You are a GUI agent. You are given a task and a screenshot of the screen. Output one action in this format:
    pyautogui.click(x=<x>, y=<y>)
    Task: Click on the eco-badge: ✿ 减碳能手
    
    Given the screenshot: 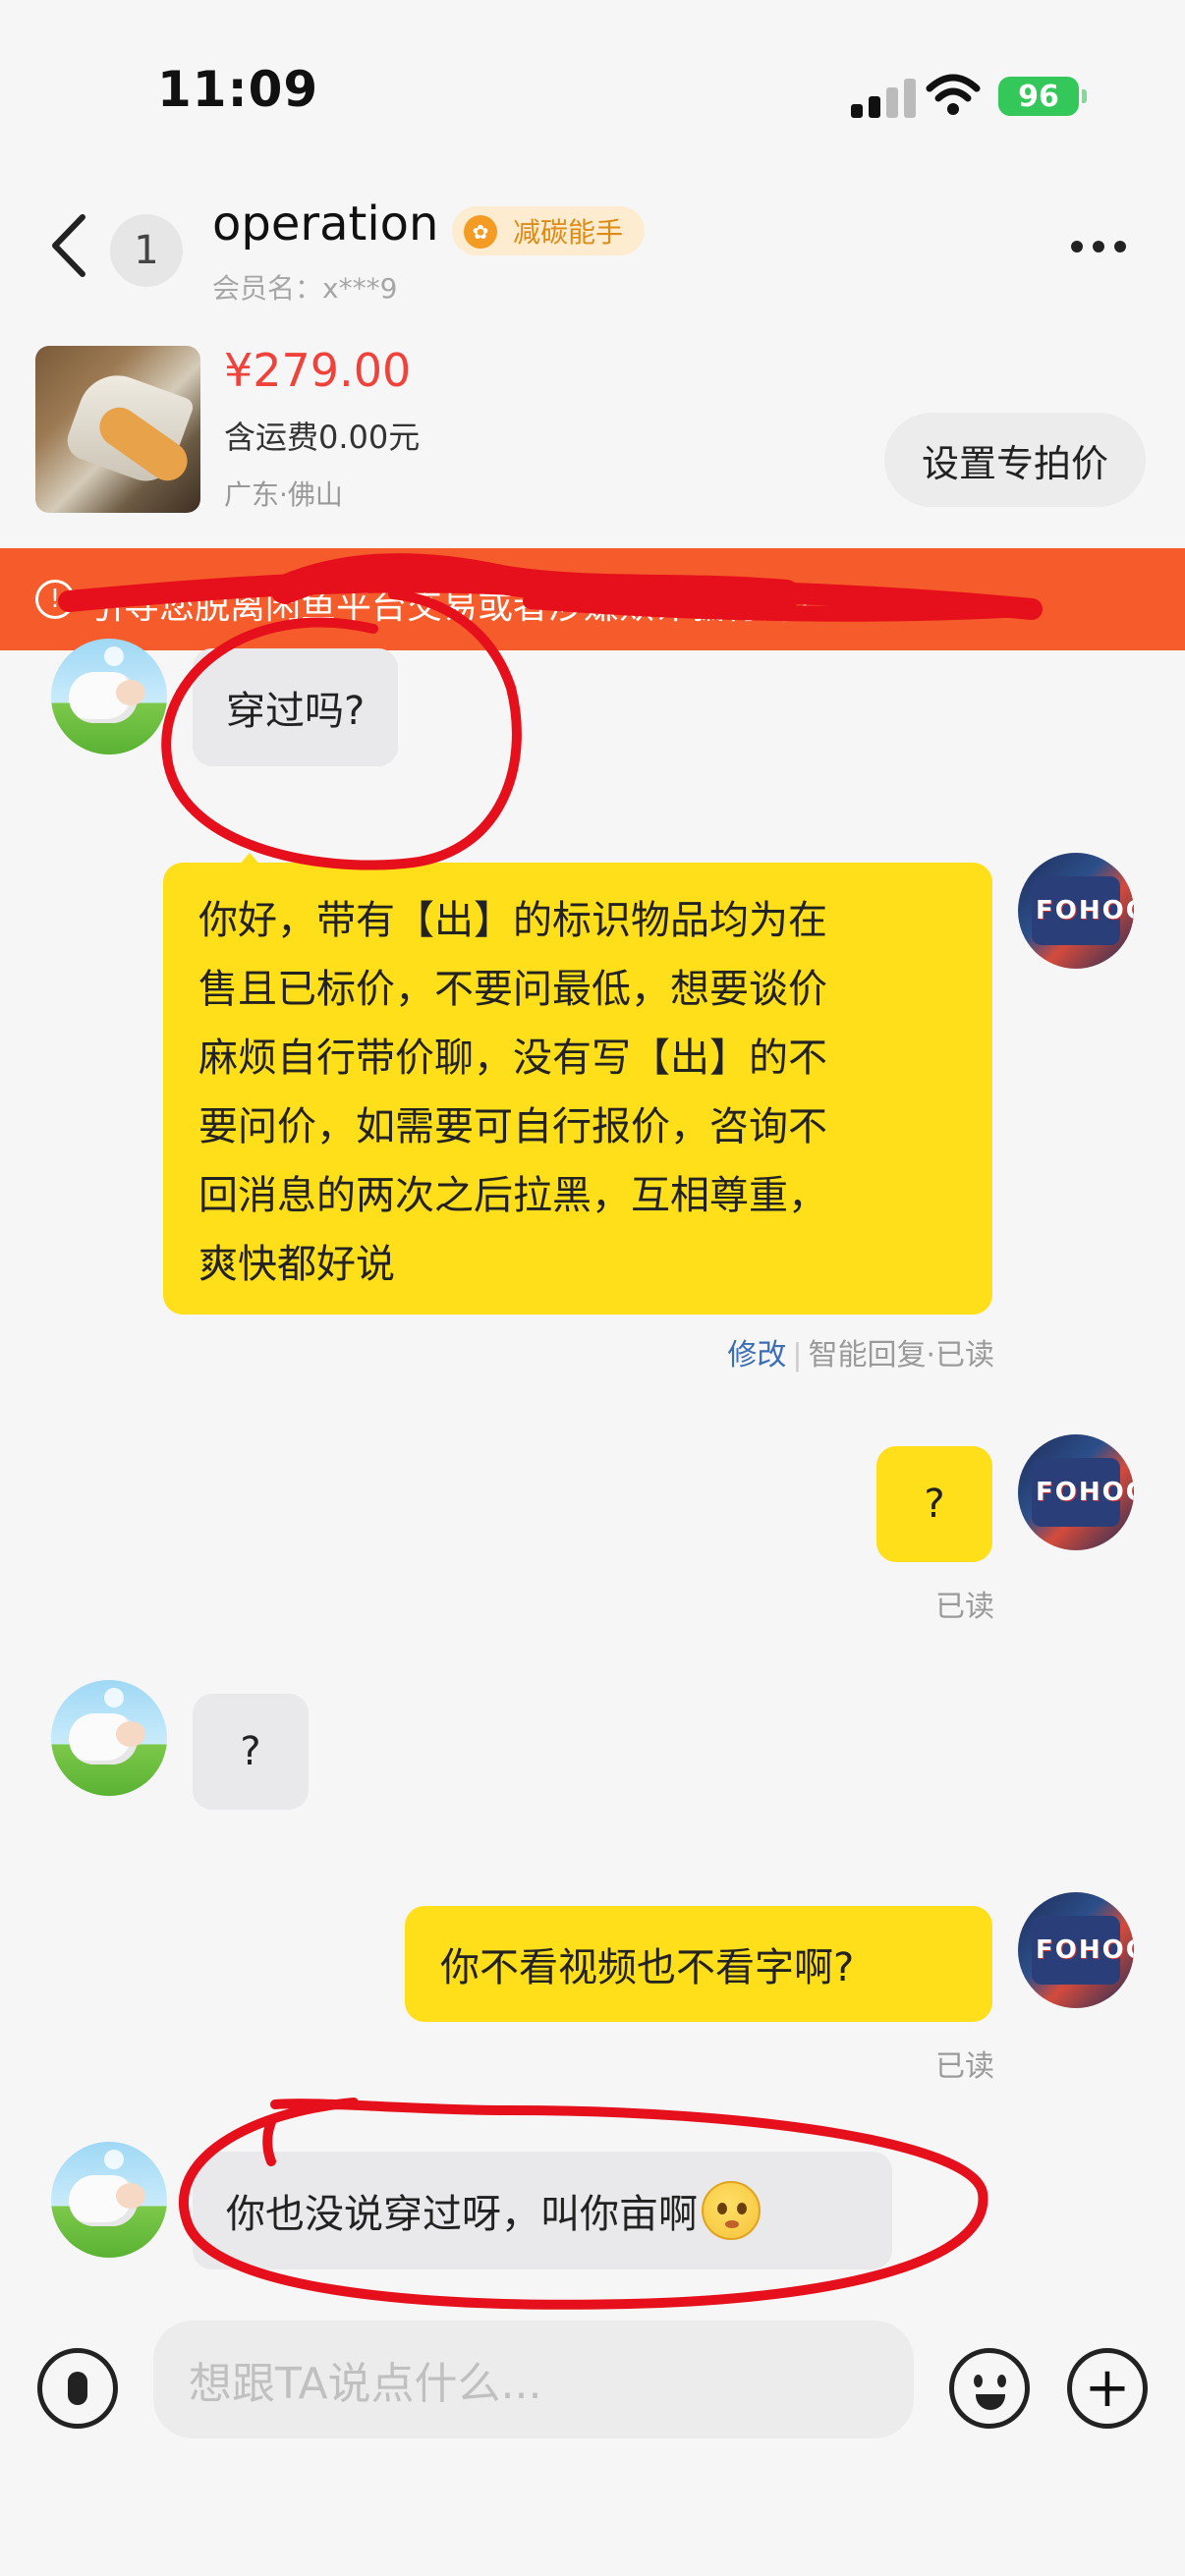 What is the action you would take?
    pyautogui.click(x=549, y=230)
    